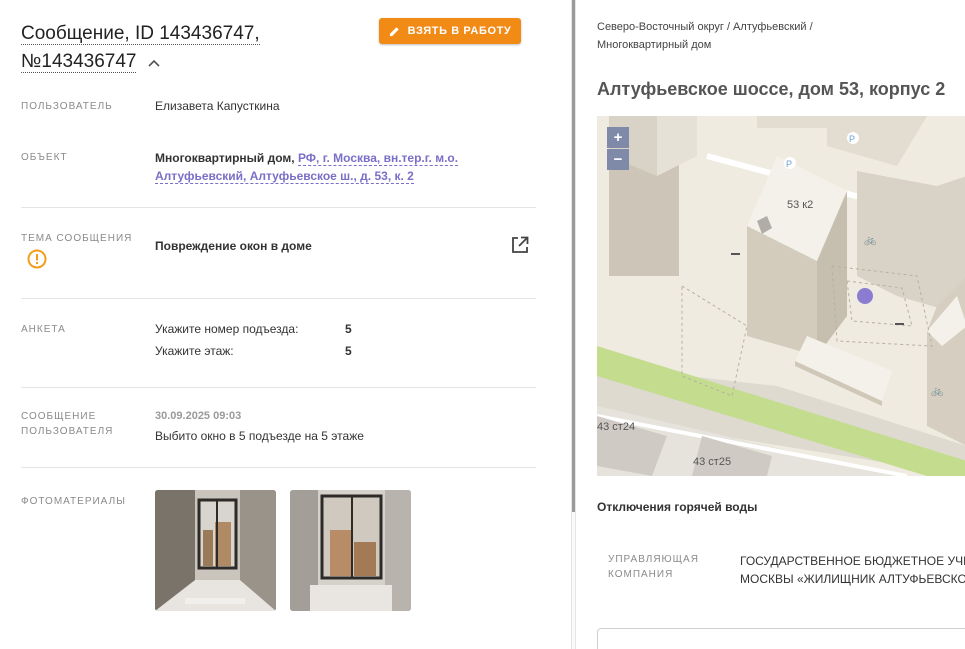 This screenshot has width=965, height=649. What do you see at coordinates (259, 436) in the screenshot?
I see `user-message-text: Выбито окно в 5 подъезде на 5 этаже` at bounding box center [259, 436].